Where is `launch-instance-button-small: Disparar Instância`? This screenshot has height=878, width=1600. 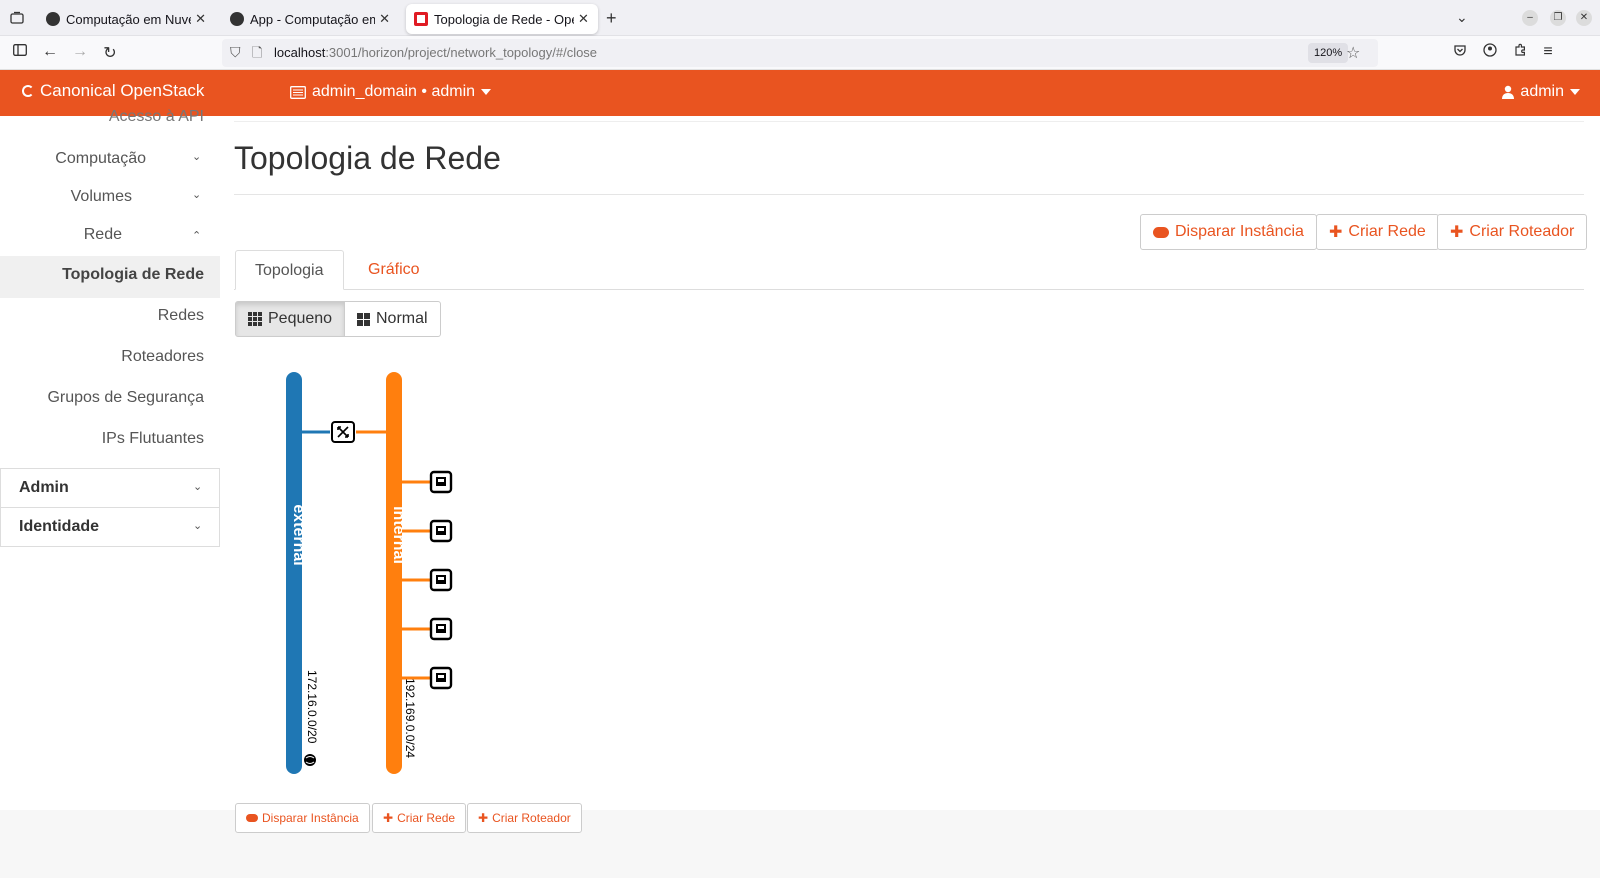
launch-instance-button-small: Disparar Instância is located at coordinates (302, 818).